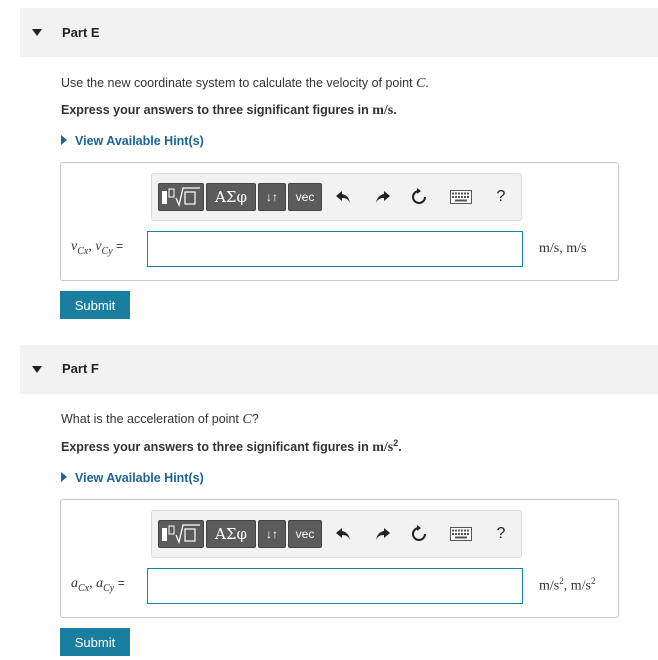 This screenshot has height=660, width=658. What do you see at coordinates (97, 248) in the screenshot?
I see `answer-variable-label: vCx, vCy =` at bounding box center [97, 248].